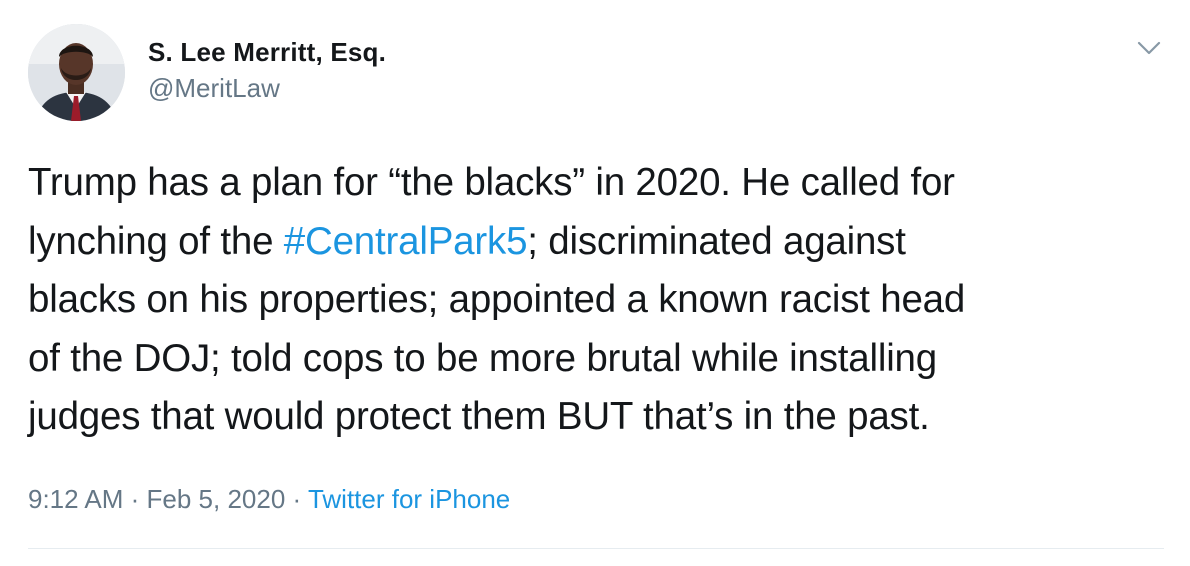 The width and height of the screenshot is (1190, 566). Describe the element at coordinates (267, 70) in the screenshot. I see `author-block: S. Lee Merritt, Esq. @MeritLaw` at that location.